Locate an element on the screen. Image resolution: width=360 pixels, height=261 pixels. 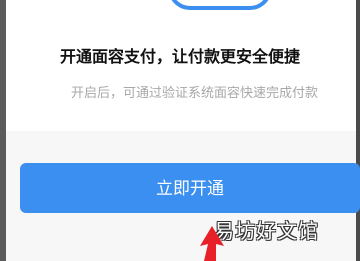
feature-description: 开启后，可通过验证系统面容快速完成付款 is located at coordinates (195, 93).